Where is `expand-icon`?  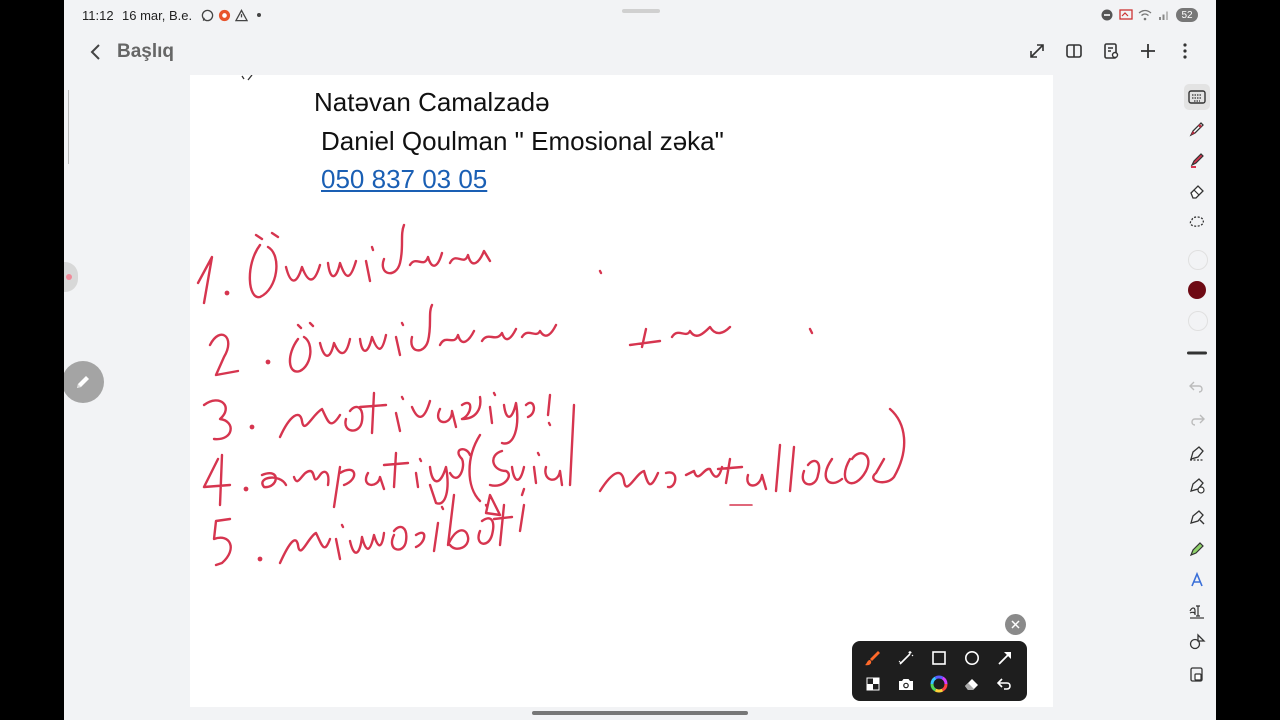 expand-icon is located at coordinates (1037, 51).